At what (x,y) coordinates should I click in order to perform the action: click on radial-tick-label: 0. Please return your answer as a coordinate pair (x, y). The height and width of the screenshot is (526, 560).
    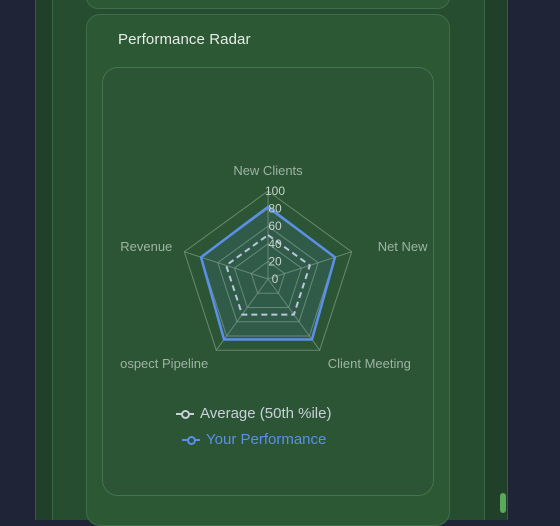
    Looking at the image, I should click on (275, 279).